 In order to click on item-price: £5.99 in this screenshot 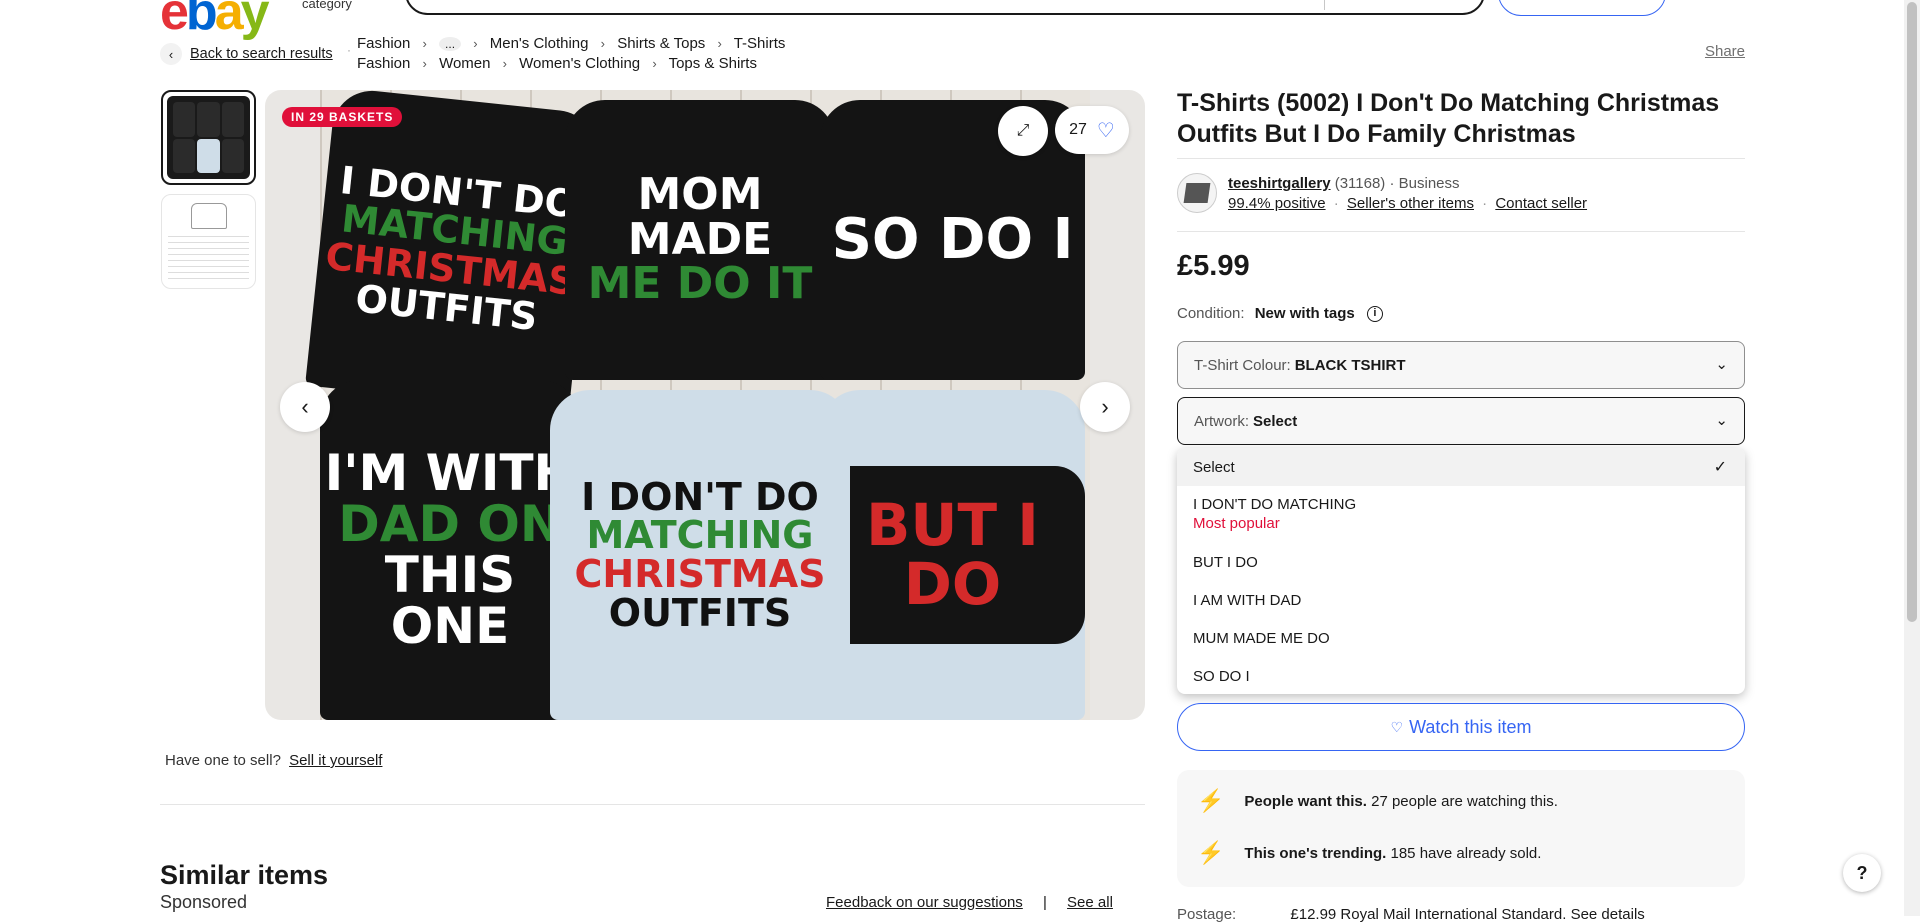, I will do `click(1213, 266)`.